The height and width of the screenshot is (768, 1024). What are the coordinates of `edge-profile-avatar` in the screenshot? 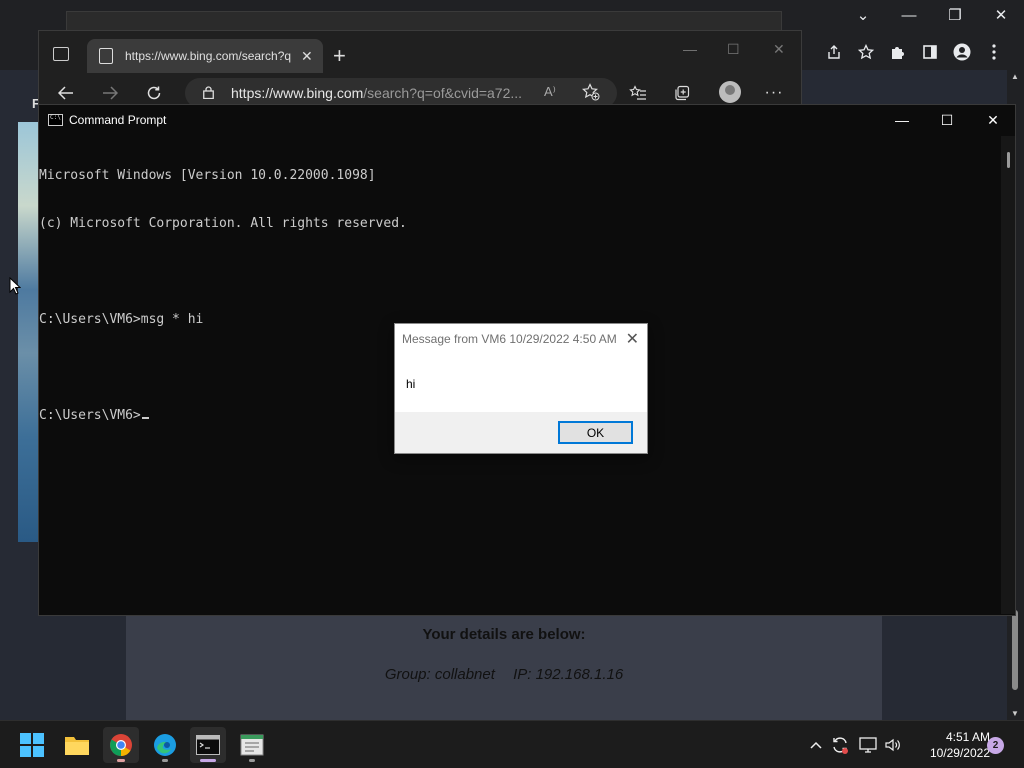 It's located at (730, 92).